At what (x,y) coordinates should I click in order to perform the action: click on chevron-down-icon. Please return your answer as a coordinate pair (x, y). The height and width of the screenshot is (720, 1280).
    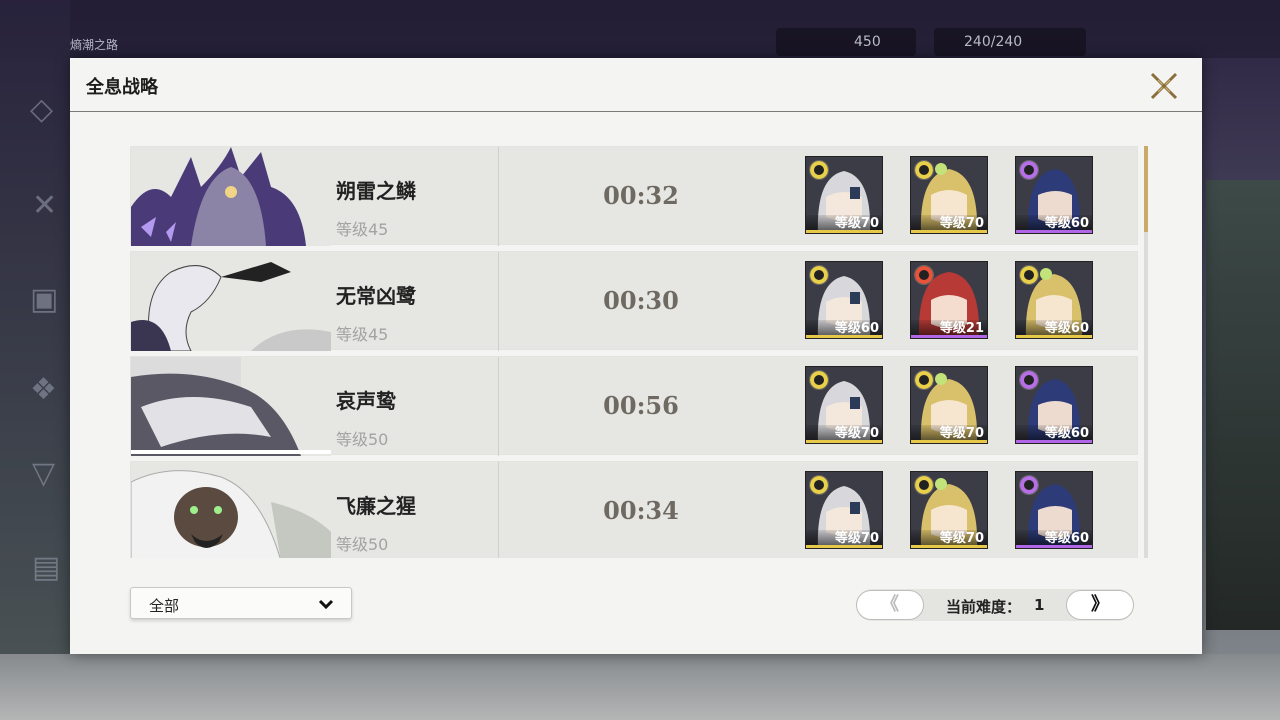
    Looking at the image, I should click on (326, 604).